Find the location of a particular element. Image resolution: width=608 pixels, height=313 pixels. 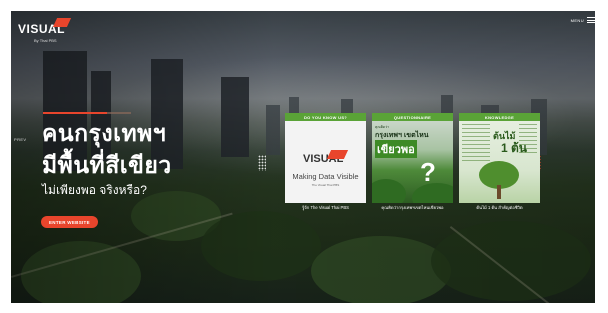

hero-headline-line2: มีพื้นที่สีเขียว is located at coordinates (107, 165).